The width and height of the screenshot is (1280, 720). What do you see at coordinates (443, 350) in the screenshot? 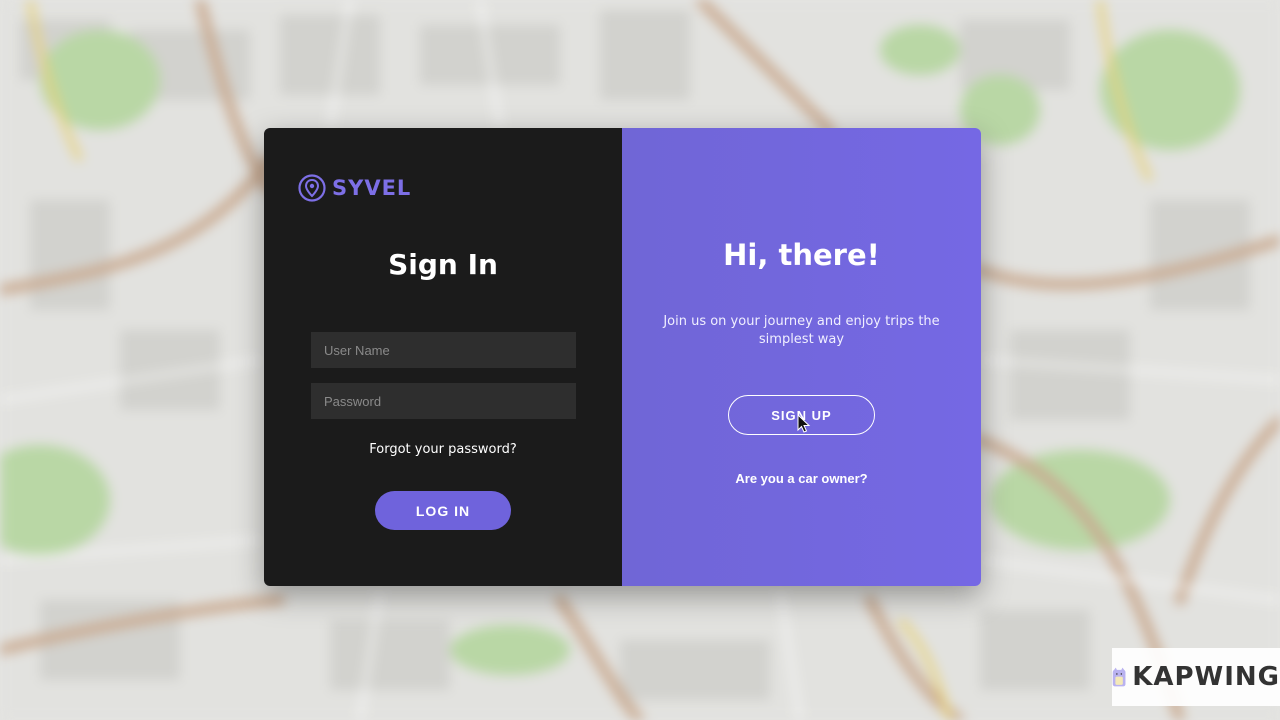
I see `username-input` at bounding box center [443, 350].